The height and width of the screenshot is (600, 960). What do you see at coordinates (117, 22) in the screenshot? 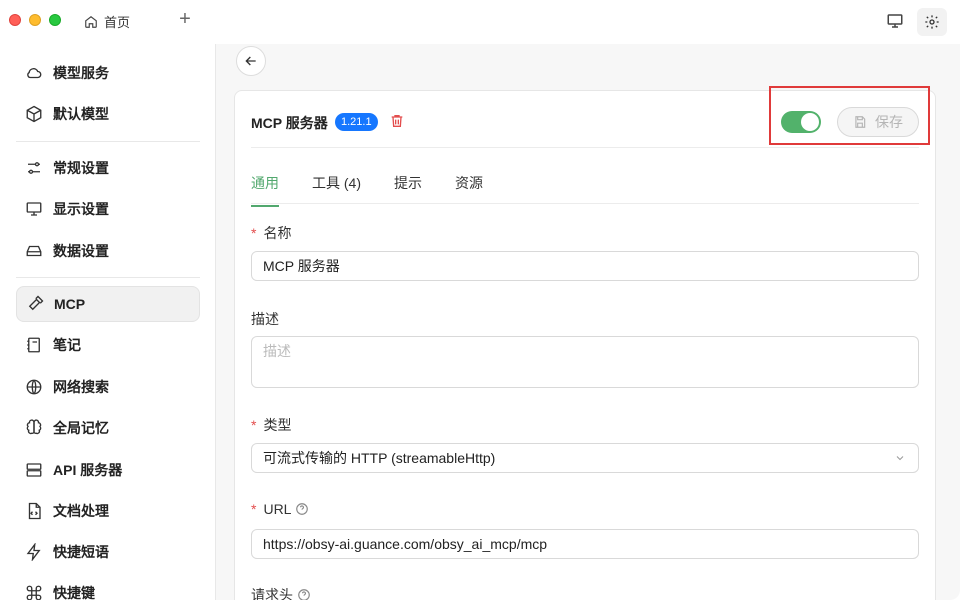
I see `tab-home-label: 首页` at bounding box center [117, 22].